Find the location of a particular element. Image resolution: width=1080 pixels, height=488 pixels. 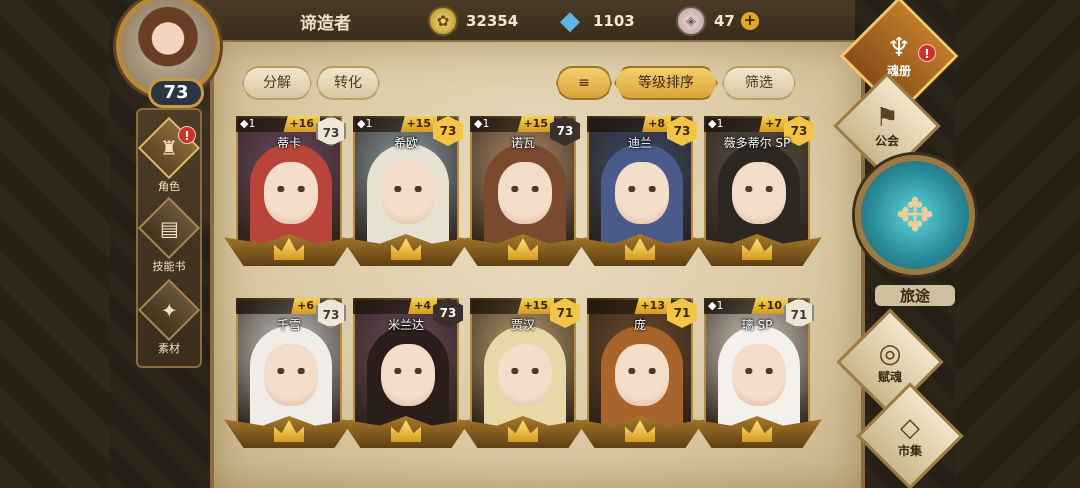

journey-button: ✥ 旅途 is located at coordinates (915, 230).